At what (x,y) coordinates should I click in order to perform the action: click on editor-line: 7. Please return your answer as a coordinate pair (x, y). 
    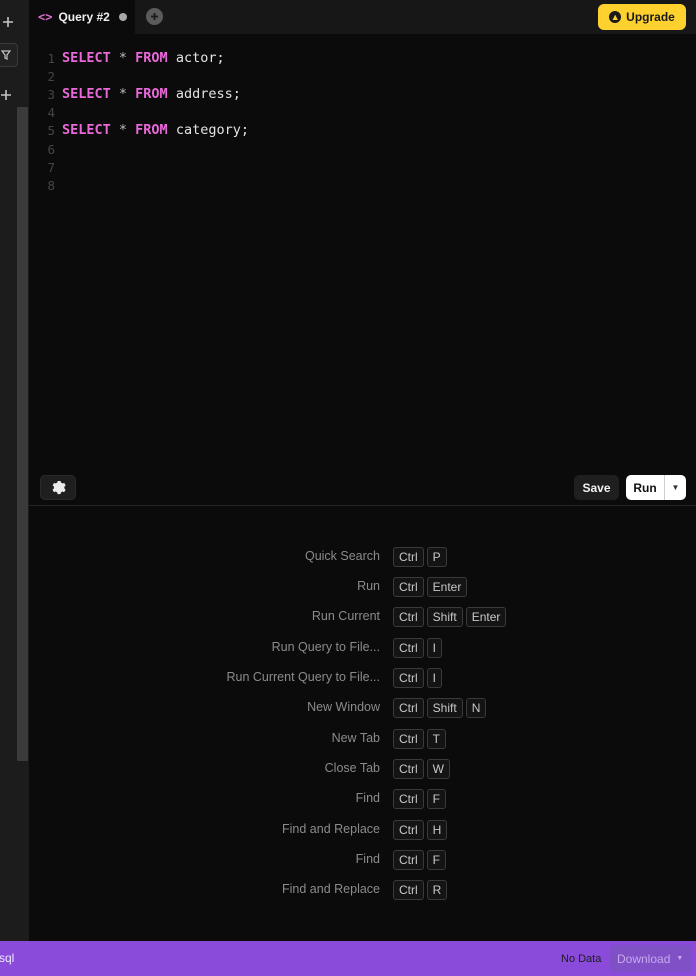
    Looking at the image, I should click on (45, 167).